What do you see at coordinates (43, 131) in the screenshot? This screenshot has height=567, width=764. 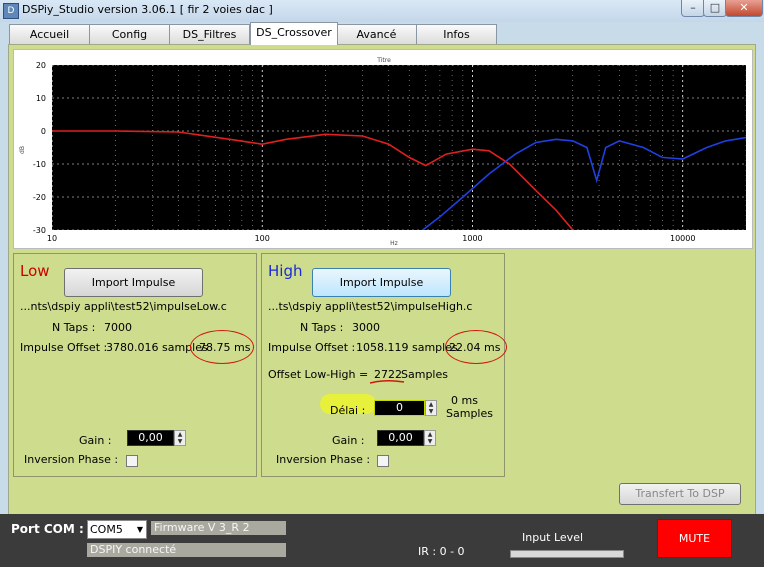 I see `y-tick-label: 0` at bounding box center [43, 131].